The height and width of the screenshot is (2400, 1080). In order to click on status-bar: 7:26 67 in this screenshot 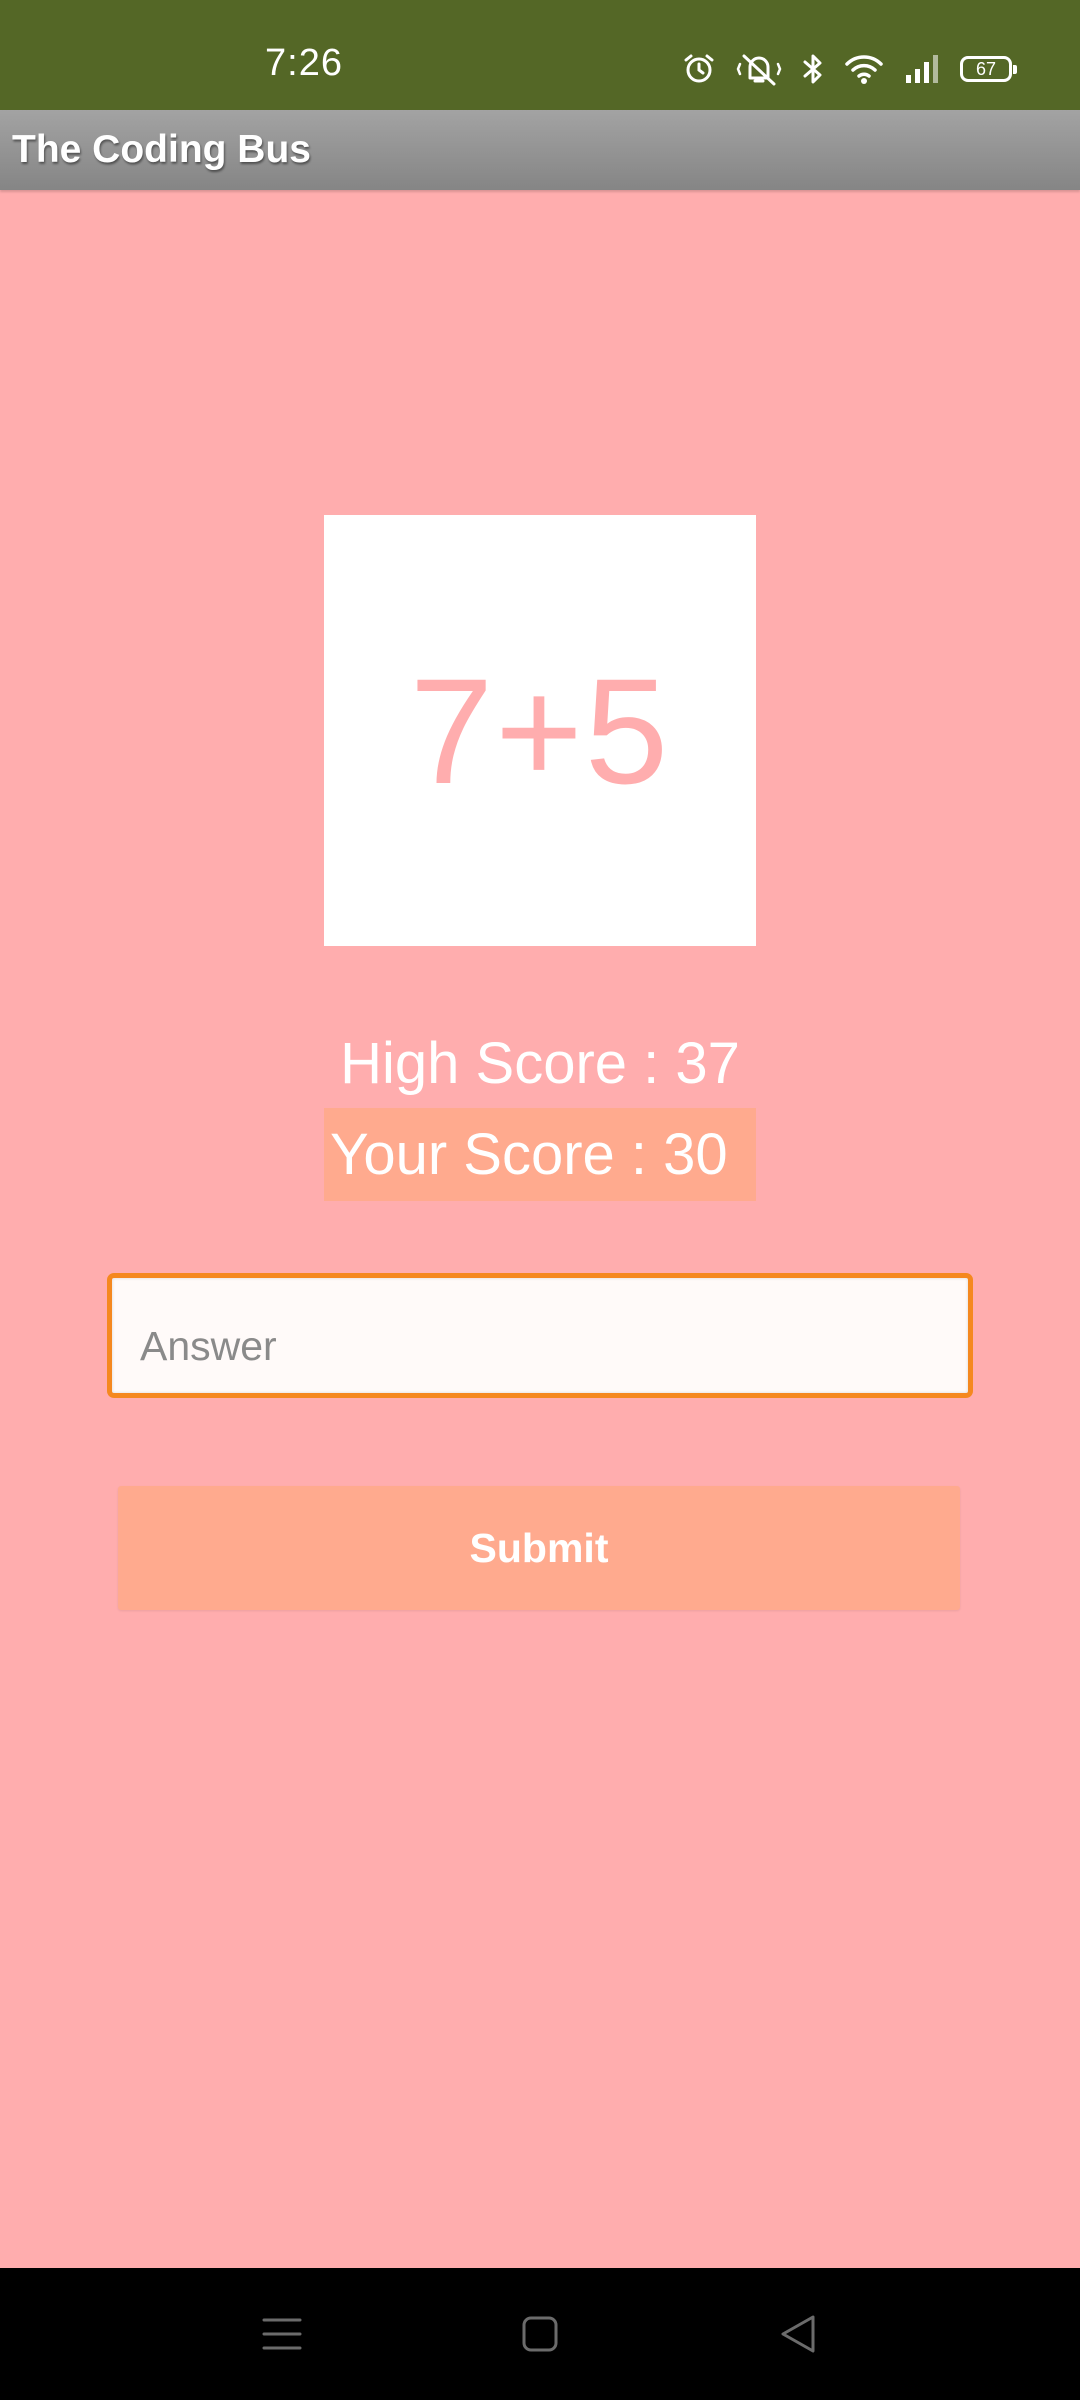, I will do `click(540, 55)`.